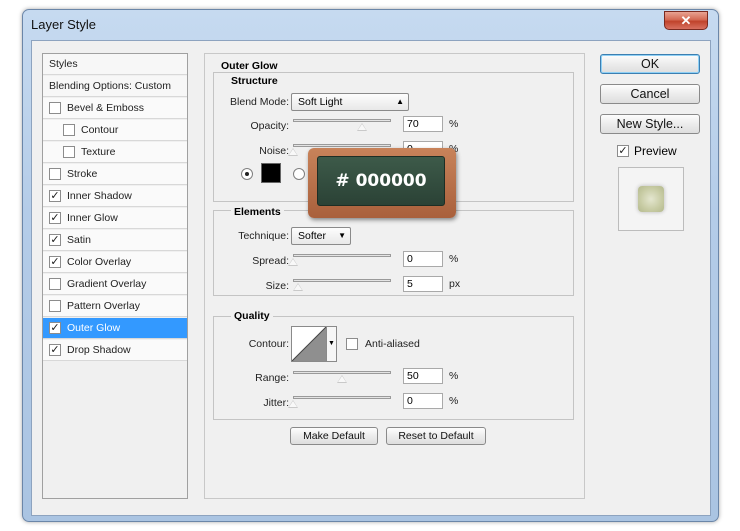 The image size is (740, 531). What do you see at coordinates (423, 259) in the screenshot?
I see `spread-input: 0` at bounding box center [423, 259].